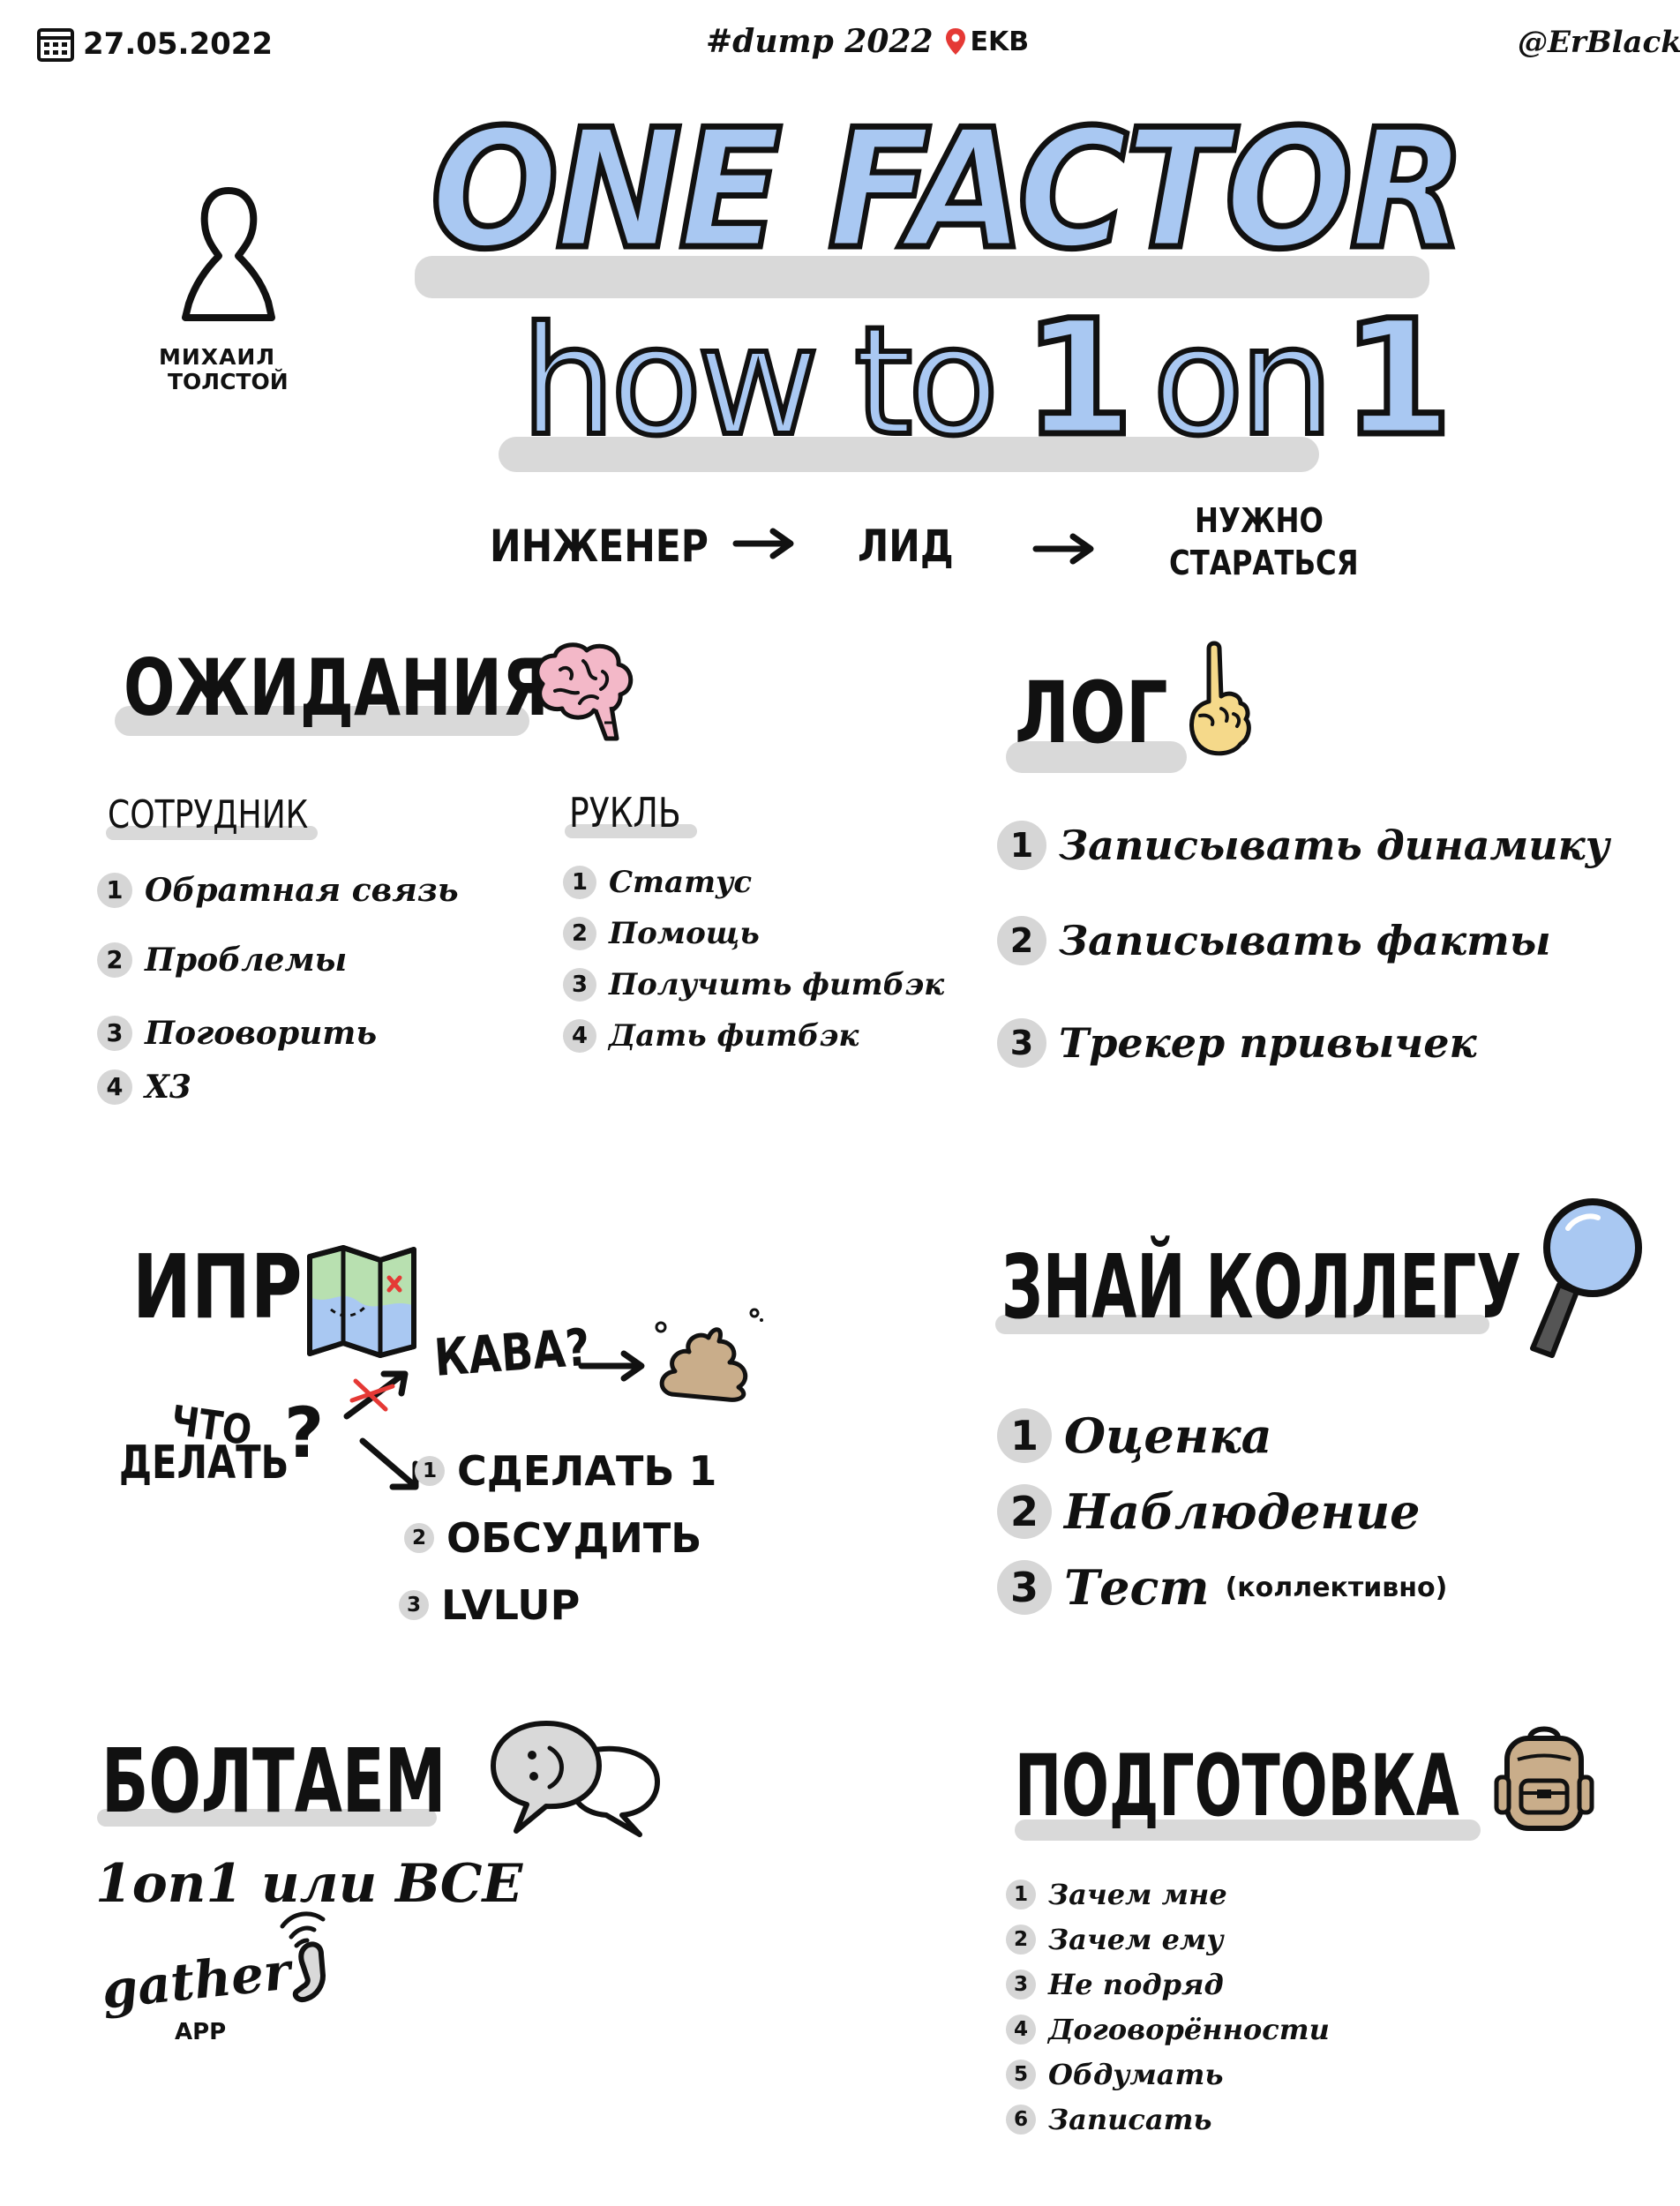  I want to click on chat-line: 1on1 или ВСЕ, so click(309, 1884).